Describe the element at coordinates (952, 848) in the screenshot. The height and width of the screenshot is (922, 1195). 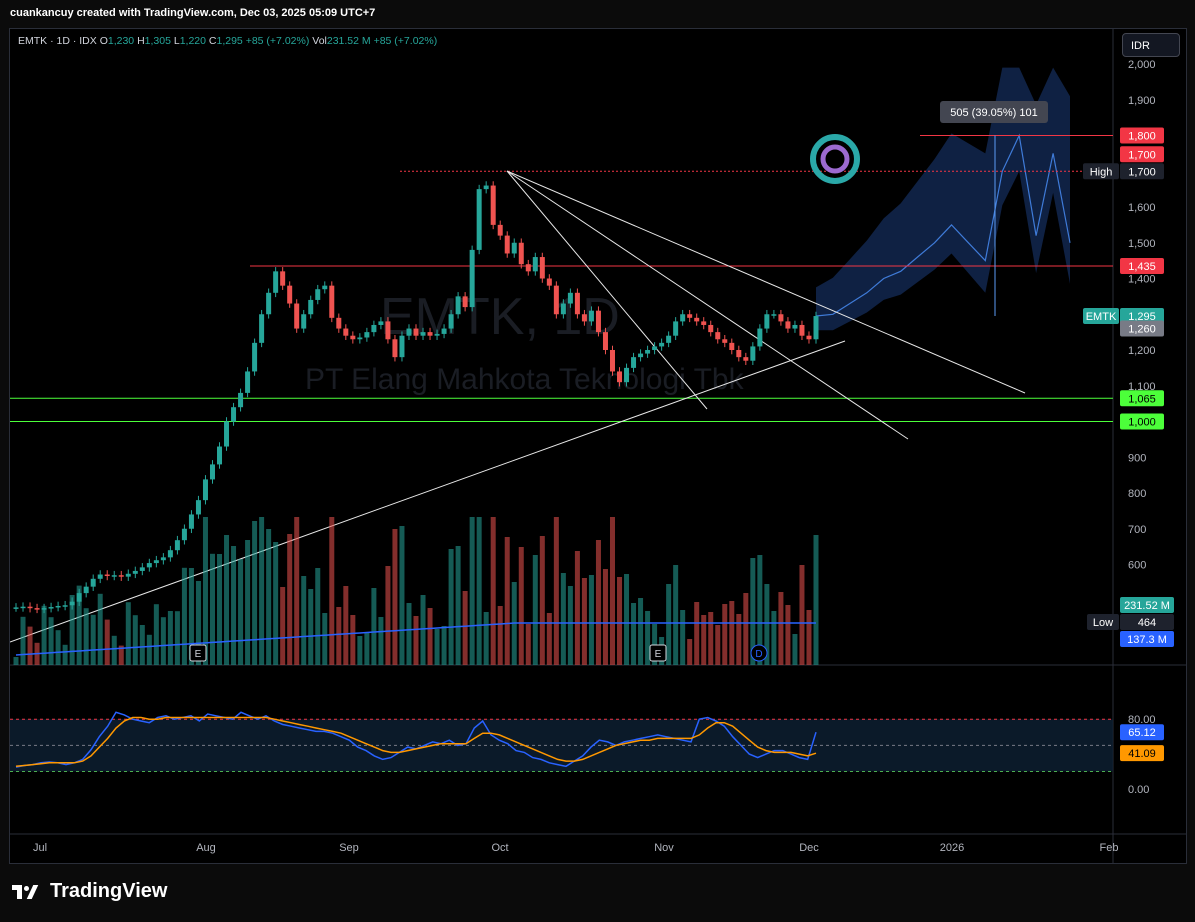
I see `time-tick-6: 2026` at that location.